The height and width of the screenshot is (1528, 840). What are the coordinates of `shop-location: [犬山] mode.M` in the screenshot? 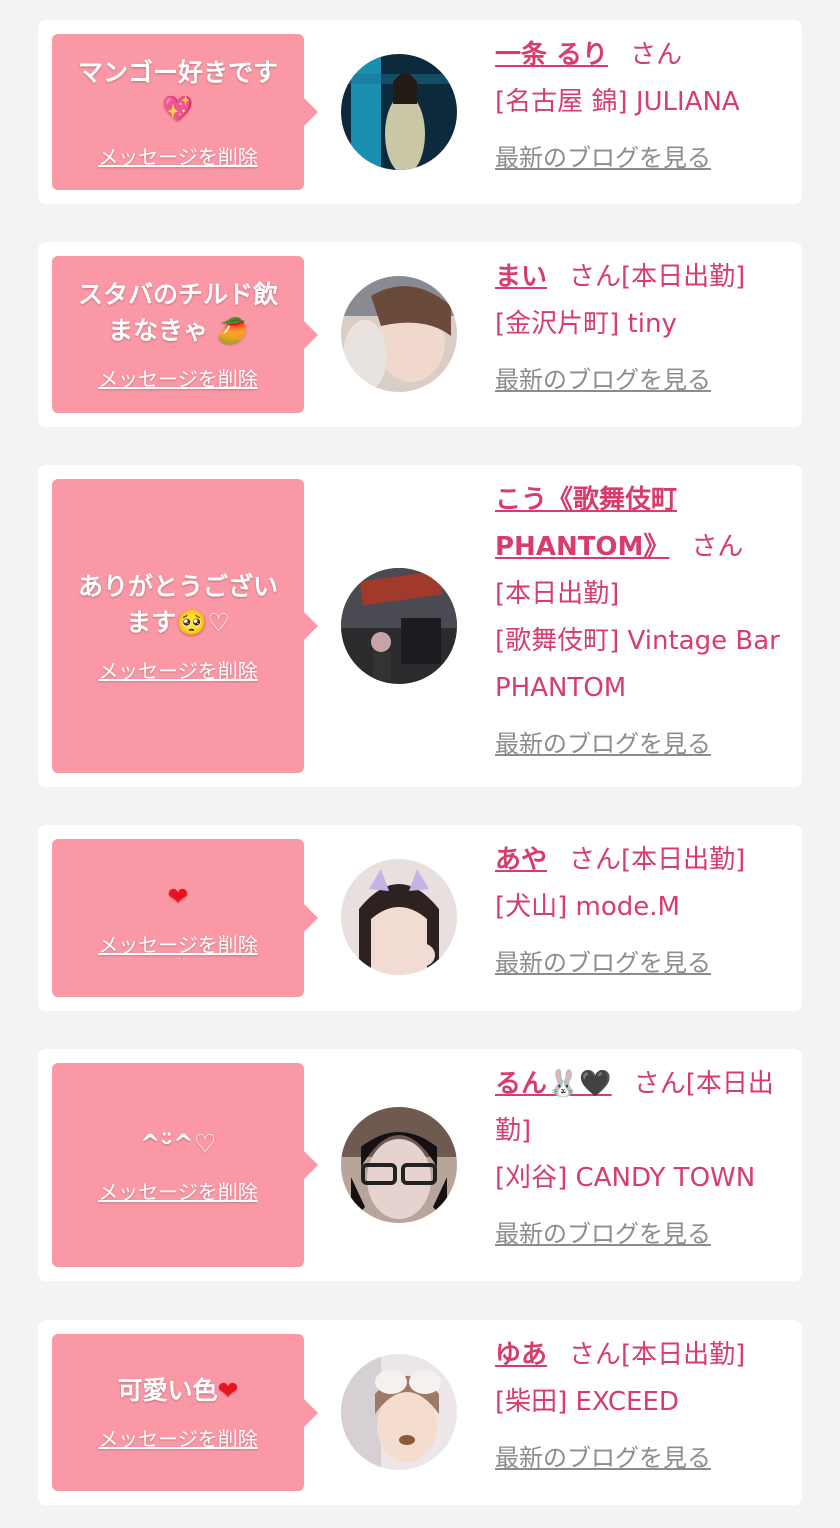 It's located at (587, 907).